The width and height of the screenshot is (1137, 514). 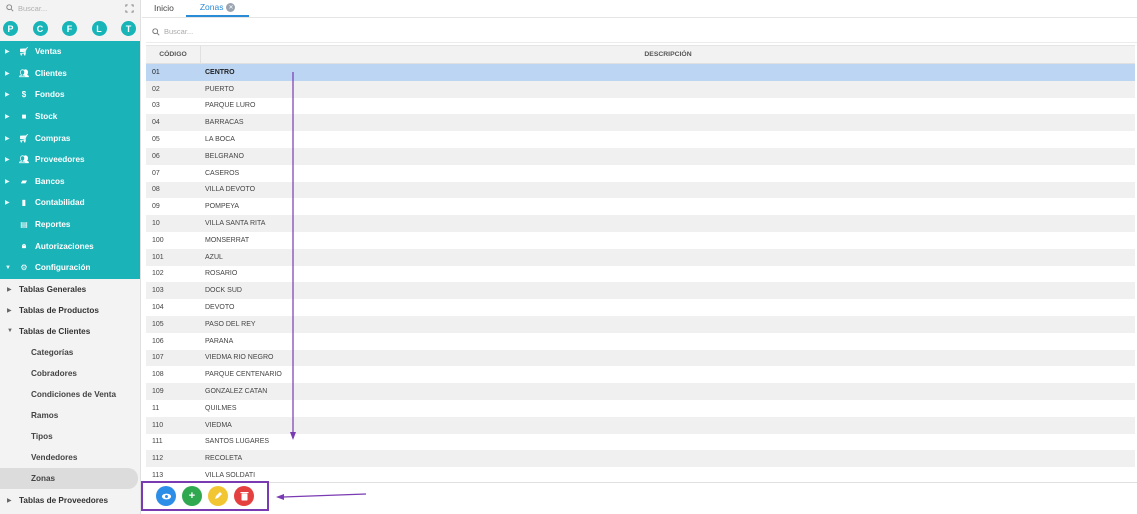 I want to click on table-row: 108 PARQUE CENTENARIO, so click(x=640, y=374).